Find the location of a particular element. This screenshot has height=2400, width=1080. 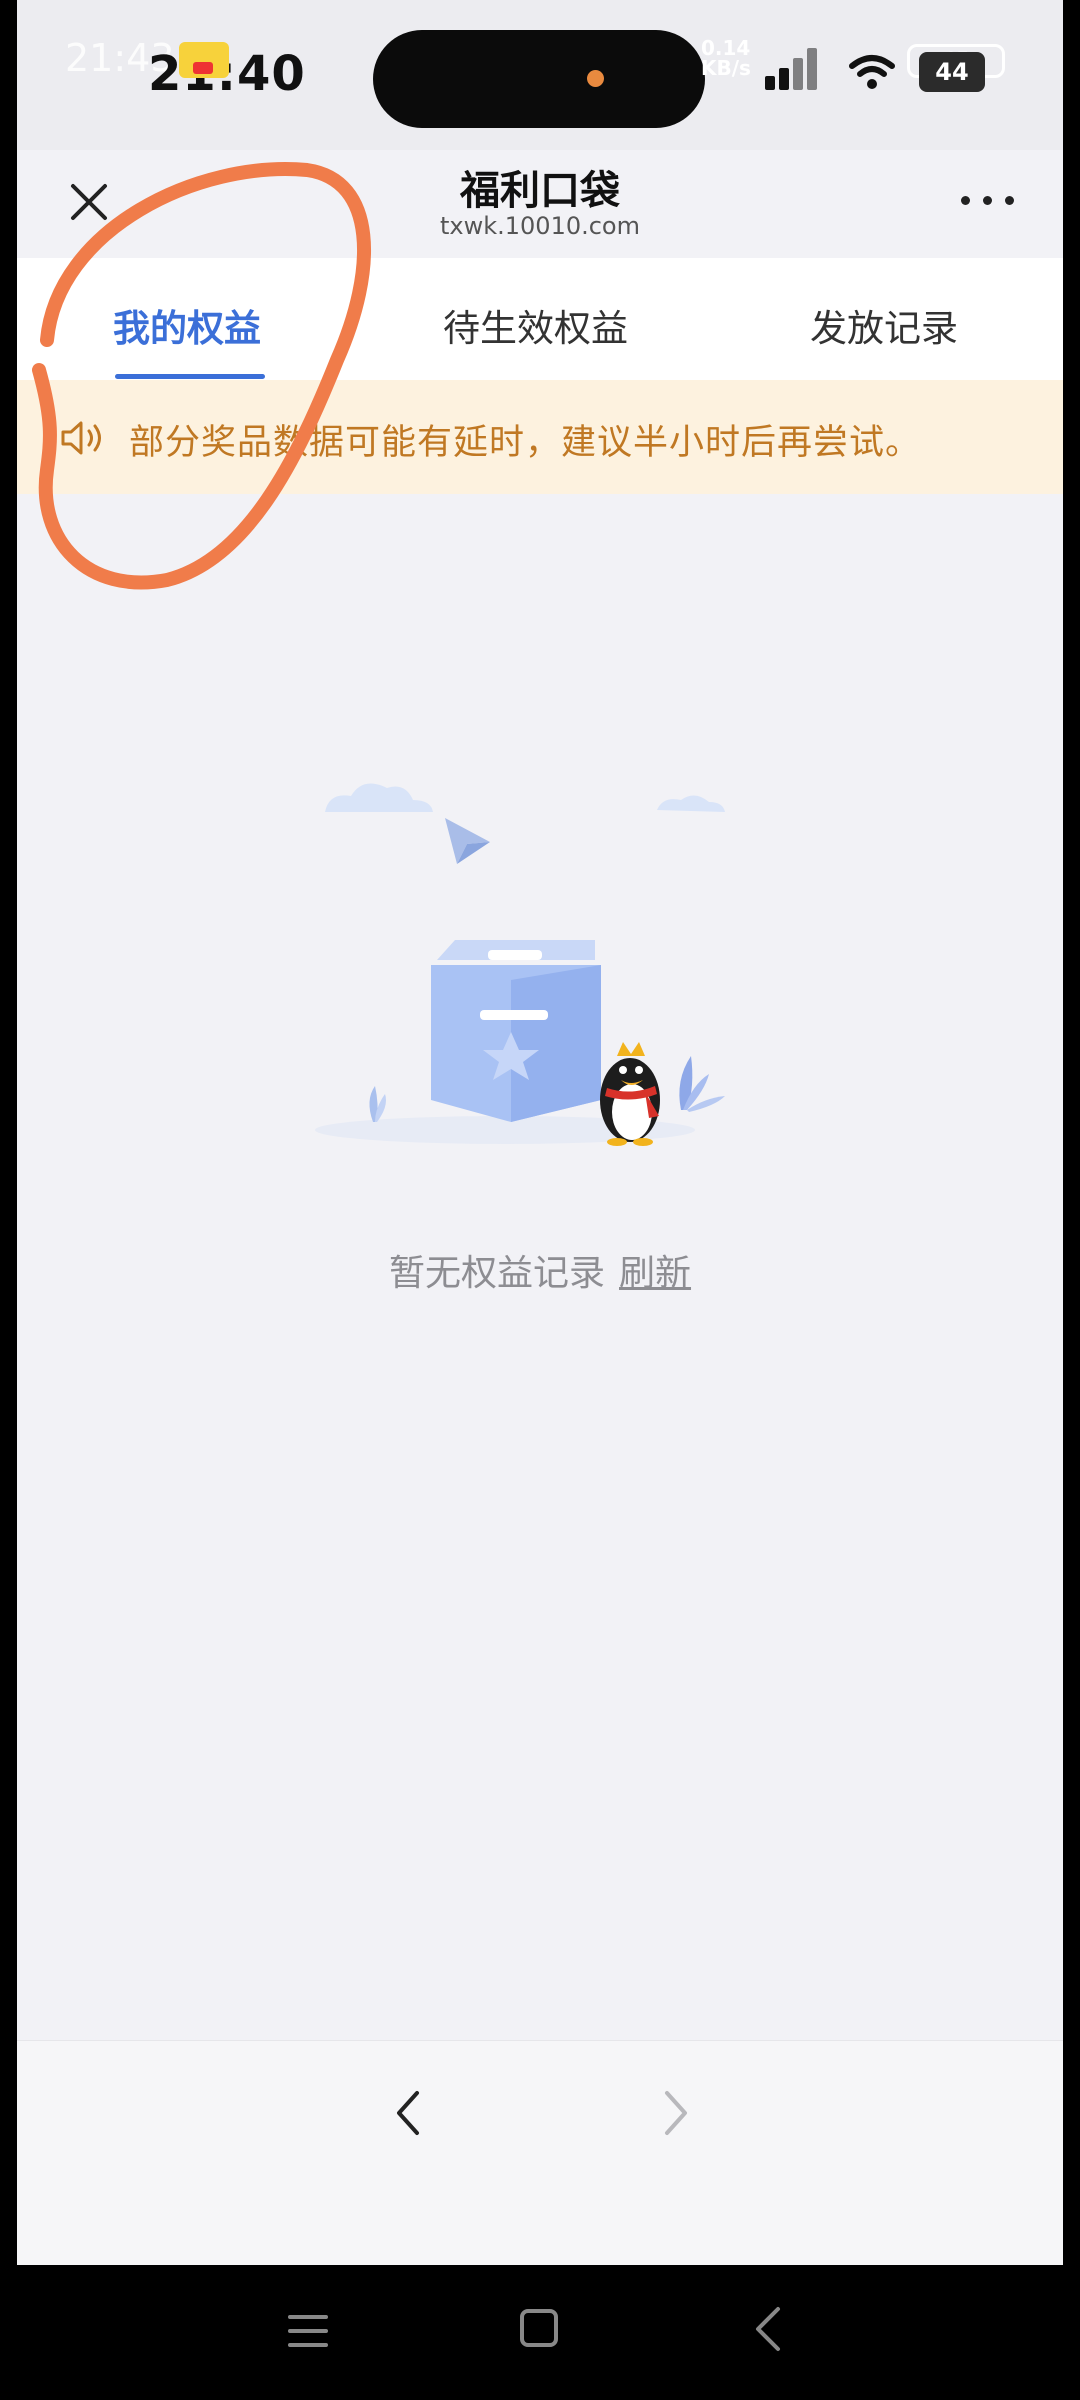

more-options-icon is located at coordinates (991, 200).